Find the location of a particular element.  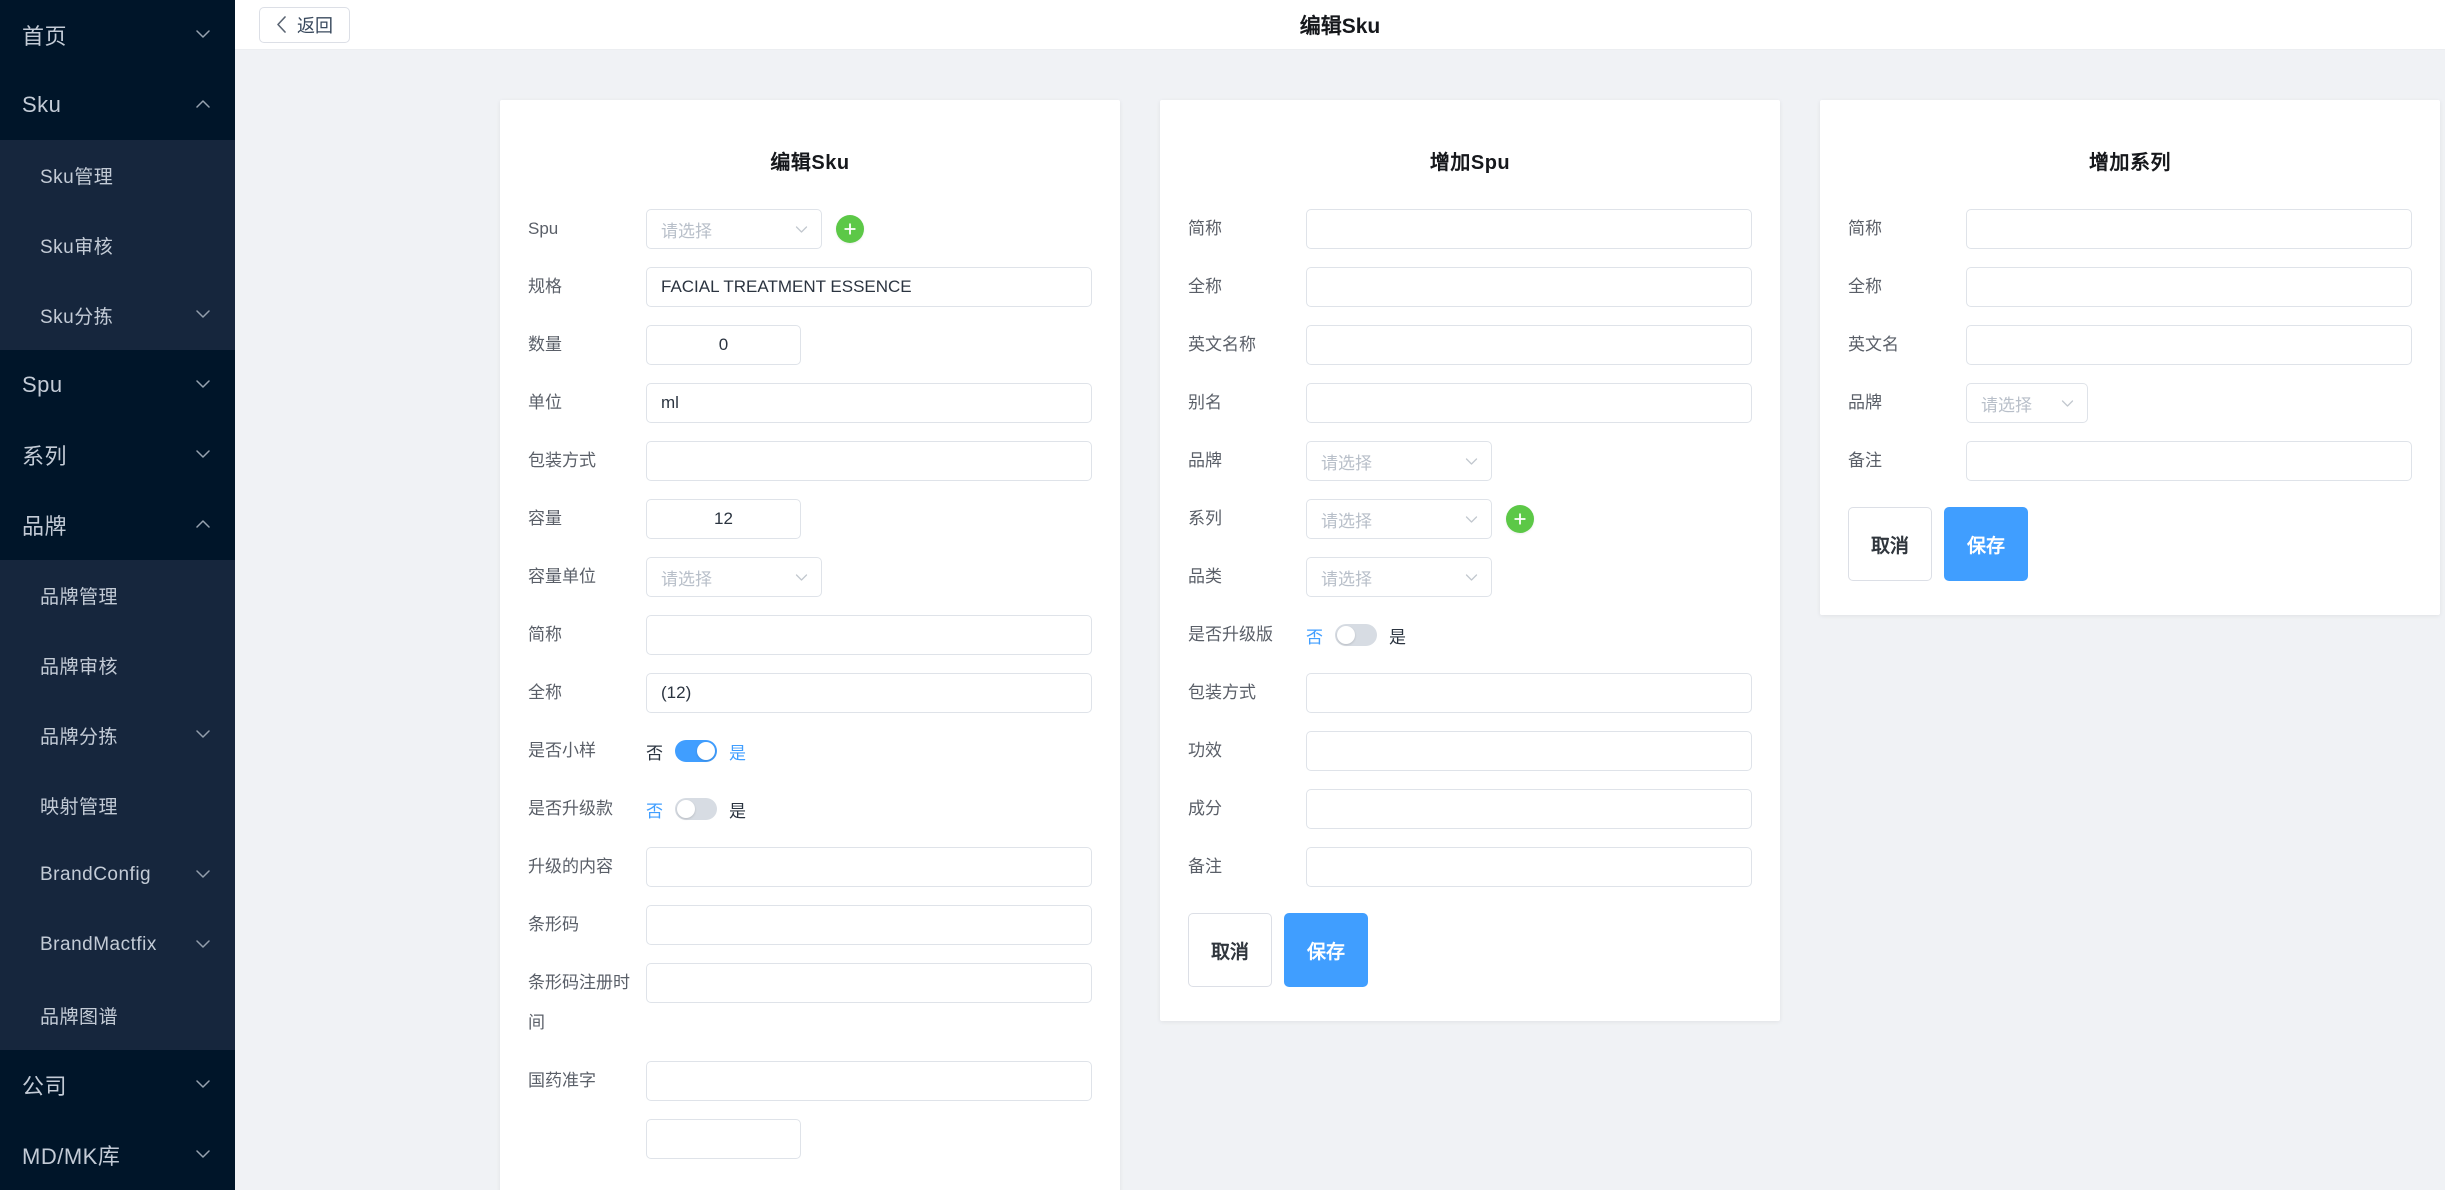

input-成分 is located at coordinates (1529, 809).